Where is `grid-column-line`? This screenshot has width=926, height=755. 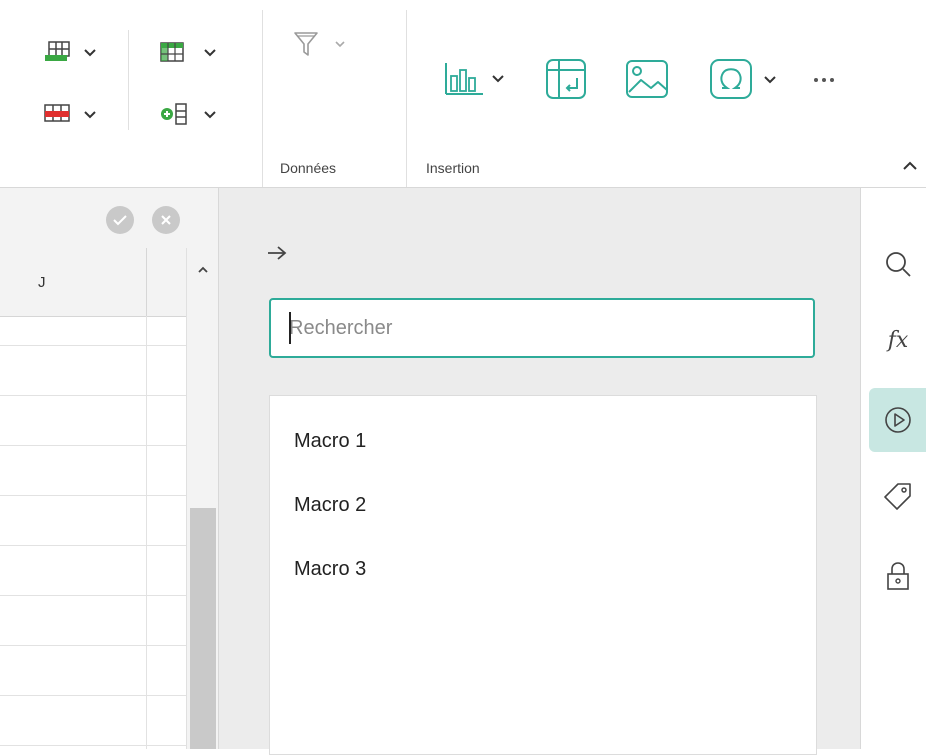
grid-column-line is located at coordinates (146, 532).